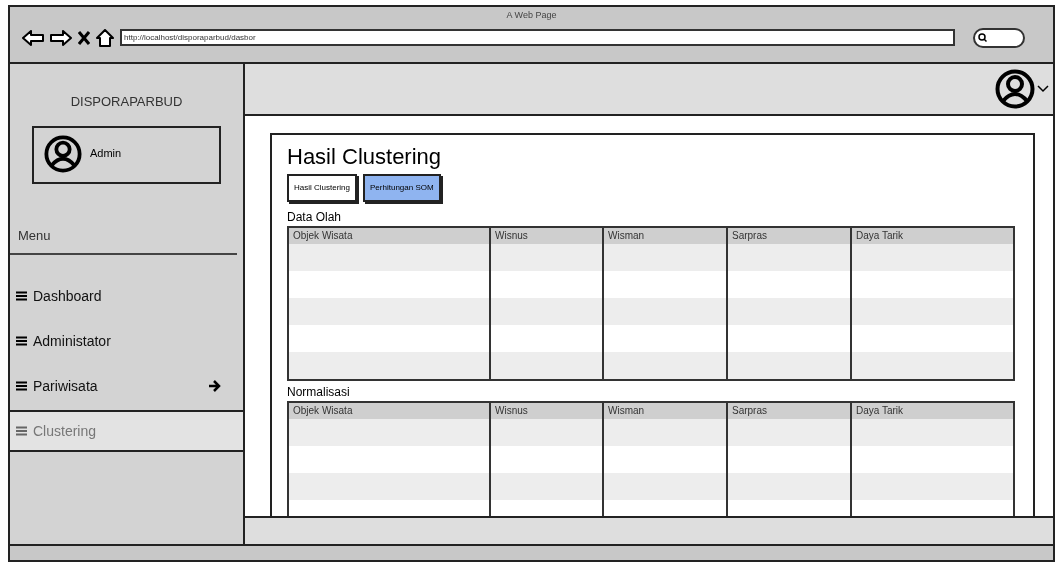  What do you see at coordinates (322, 188) in the screenshot?
I see `tab: Hasil Clustering` at bounding box center [322, 188].